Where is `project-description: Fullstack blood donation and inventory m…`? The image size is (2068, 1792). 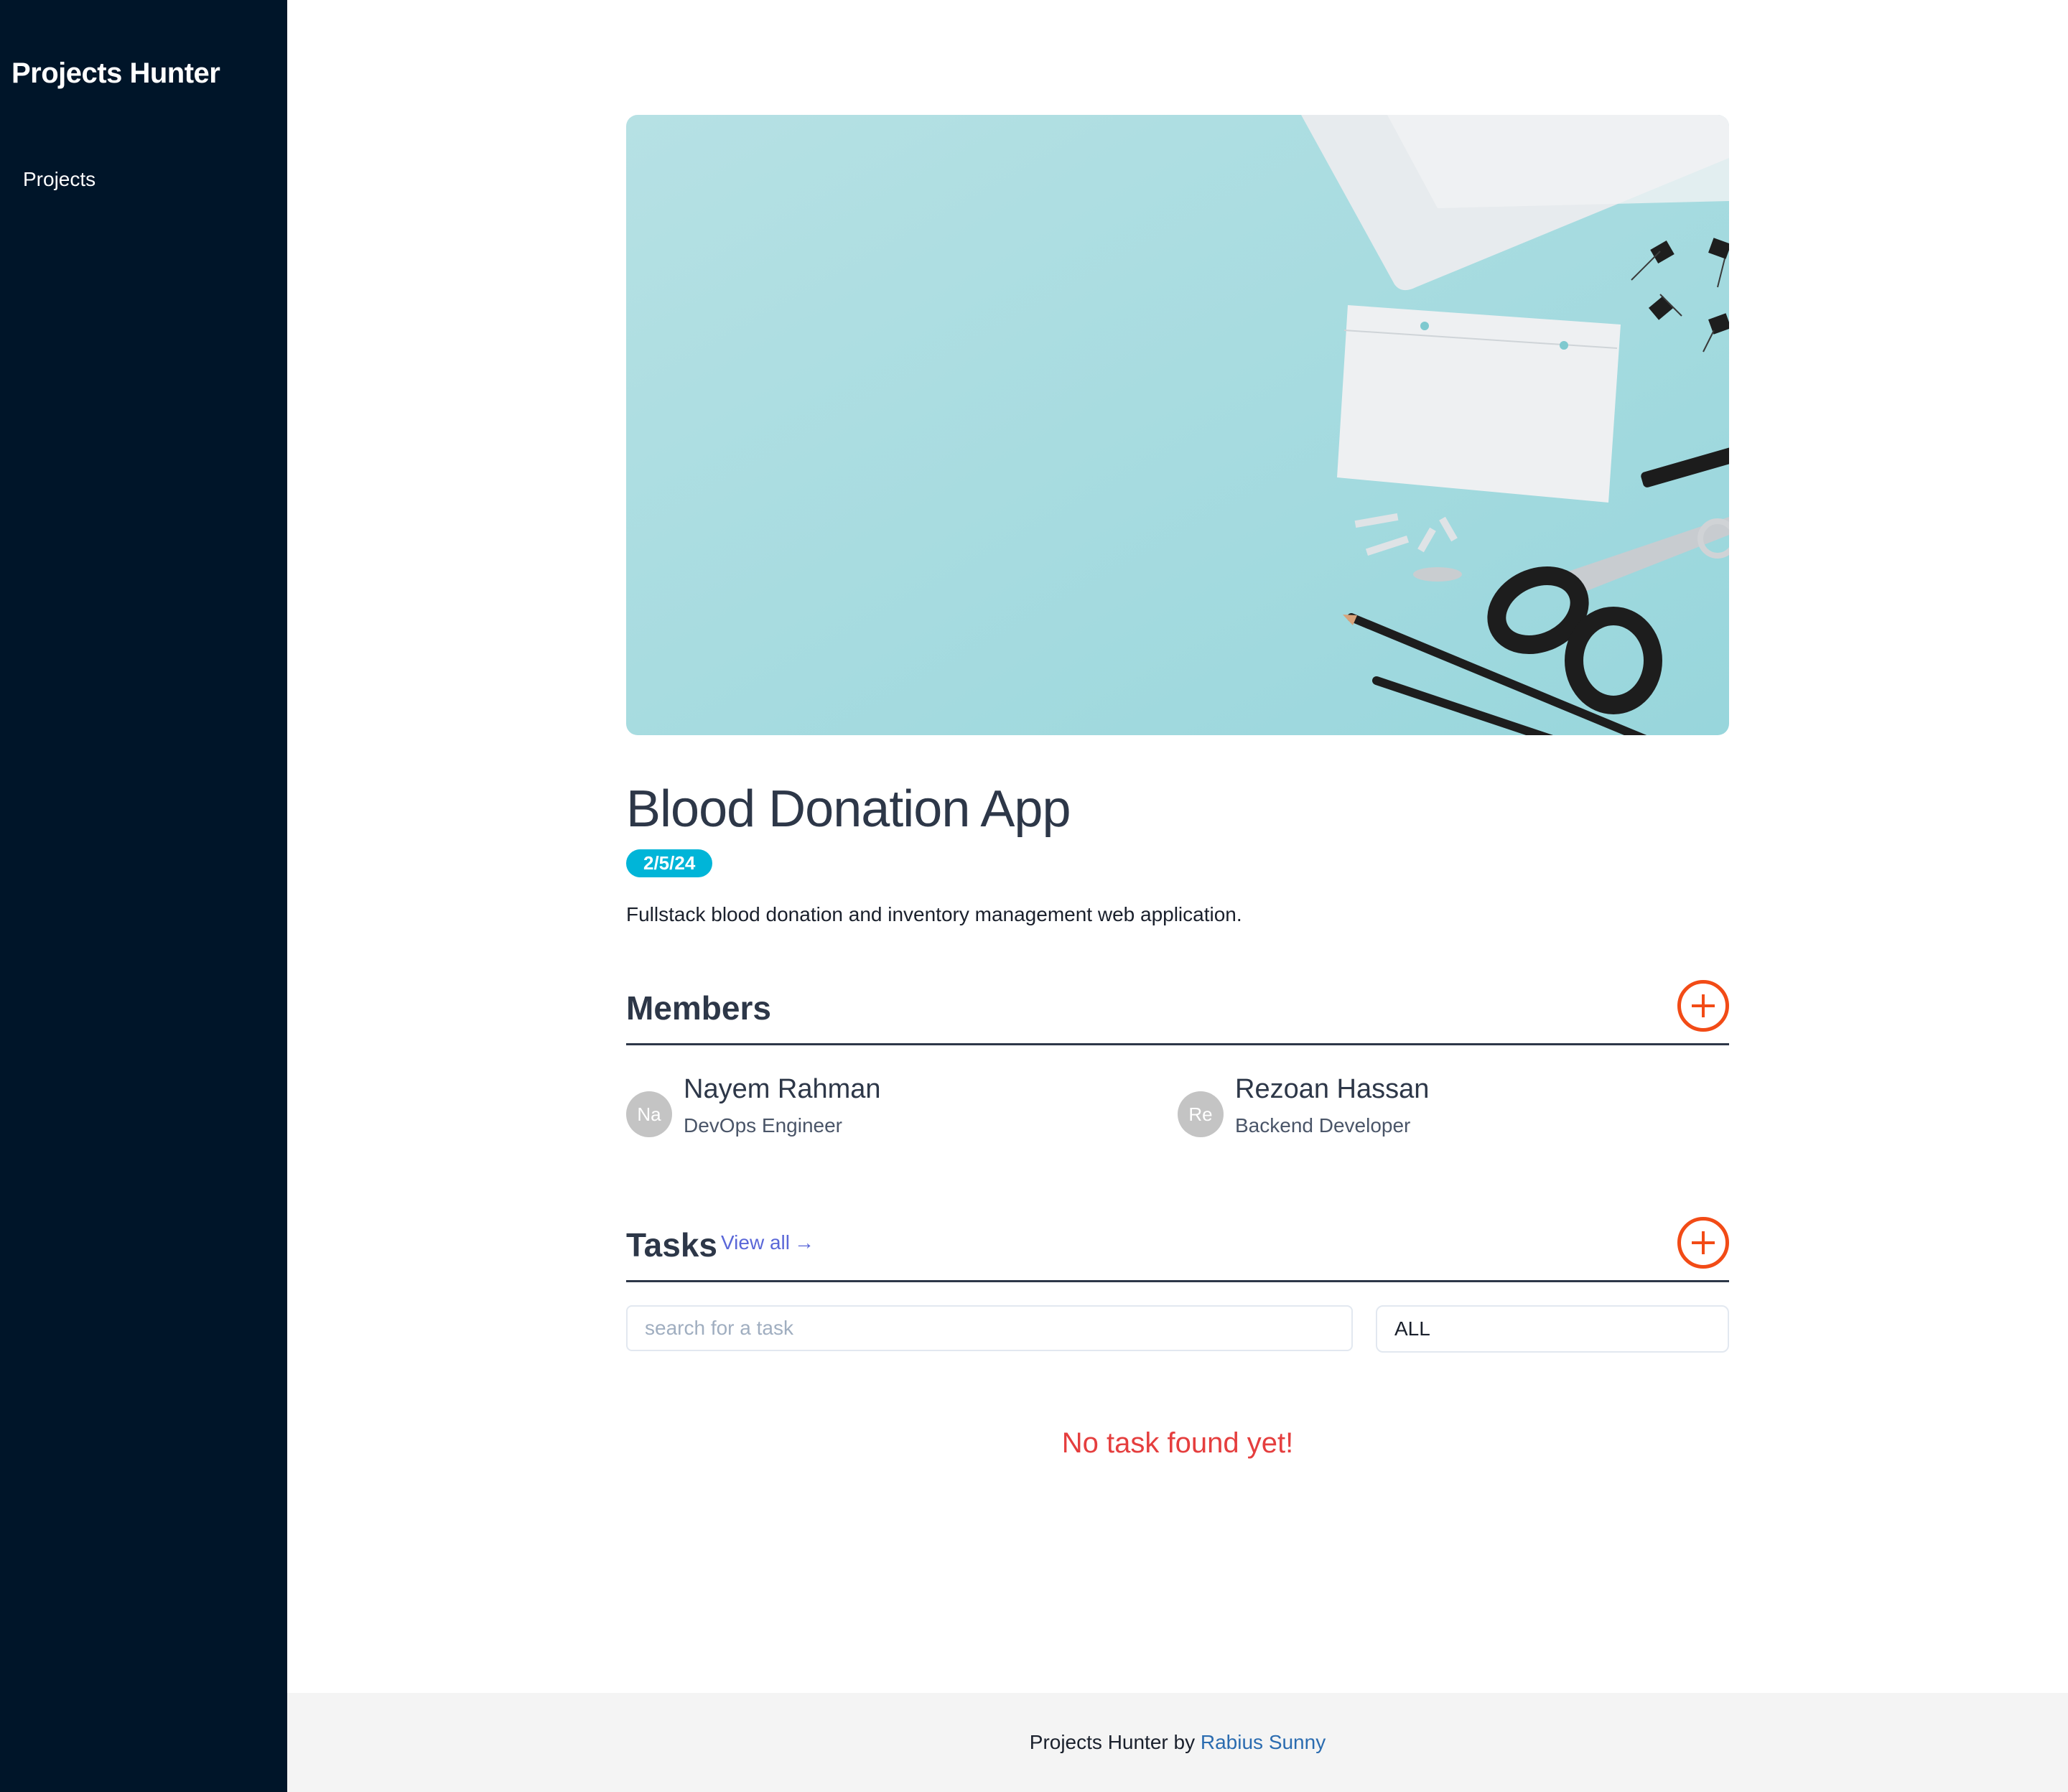
project-description: Fullstack blood donation and inventory m… is located at coordinates (934, 914).